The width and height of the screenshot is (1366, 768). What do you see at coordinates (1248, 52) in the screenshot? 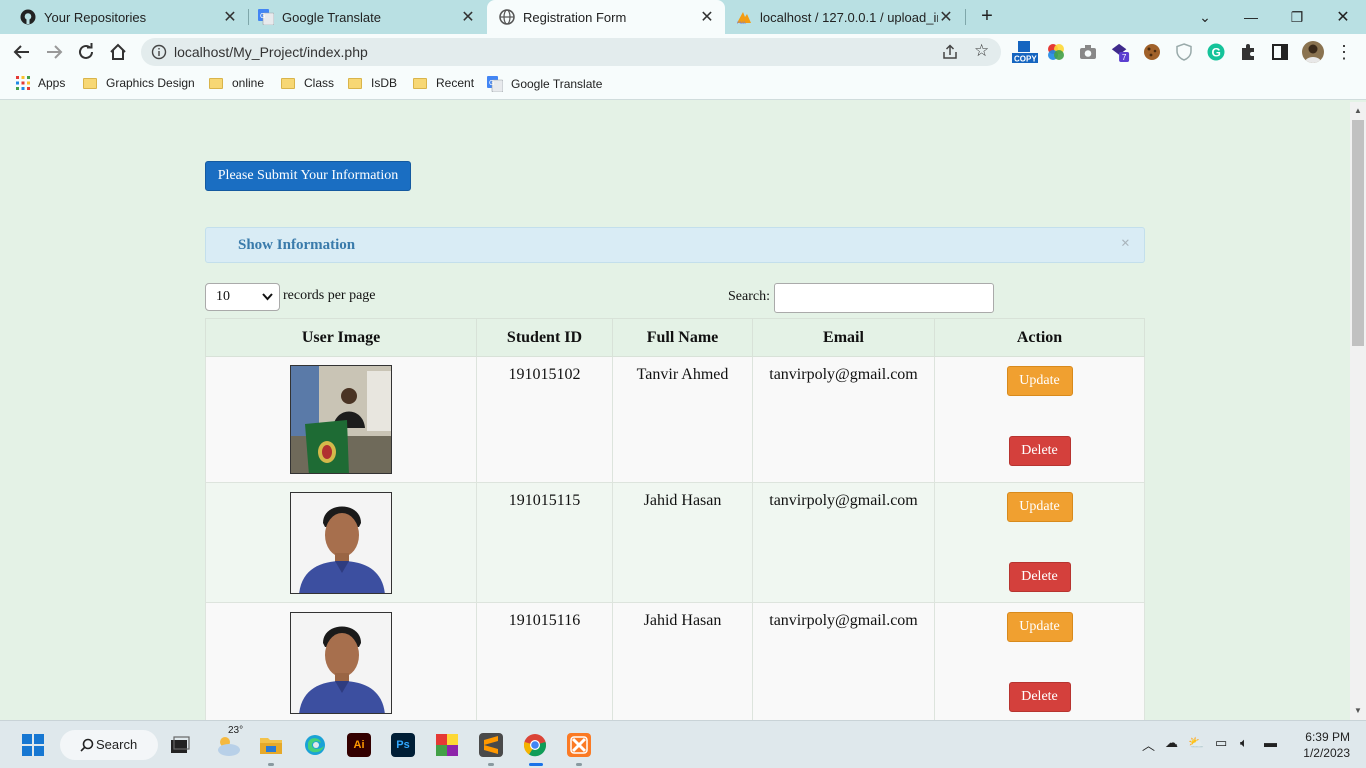
I see `puzzle-extensions-icon` at bounding box center [1248, 52].